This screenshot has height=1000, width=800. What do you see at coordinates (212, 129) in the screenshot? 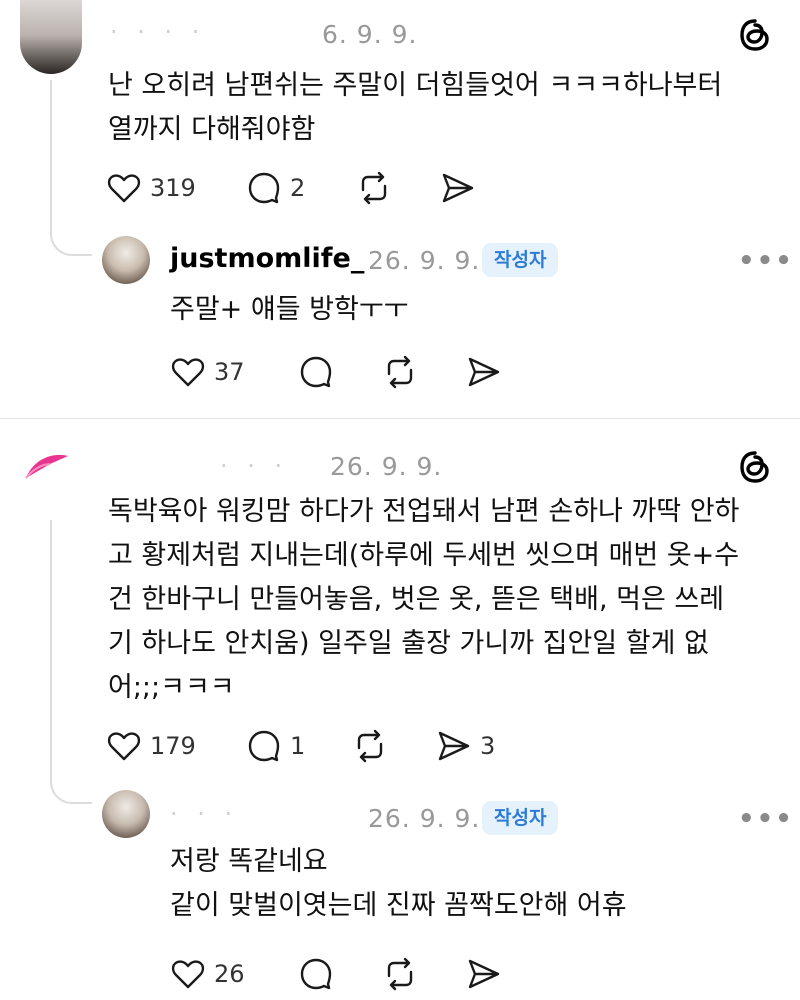
I see `post1-text-line: 열까지 다해줘야함` at bounding box center [212, 129].